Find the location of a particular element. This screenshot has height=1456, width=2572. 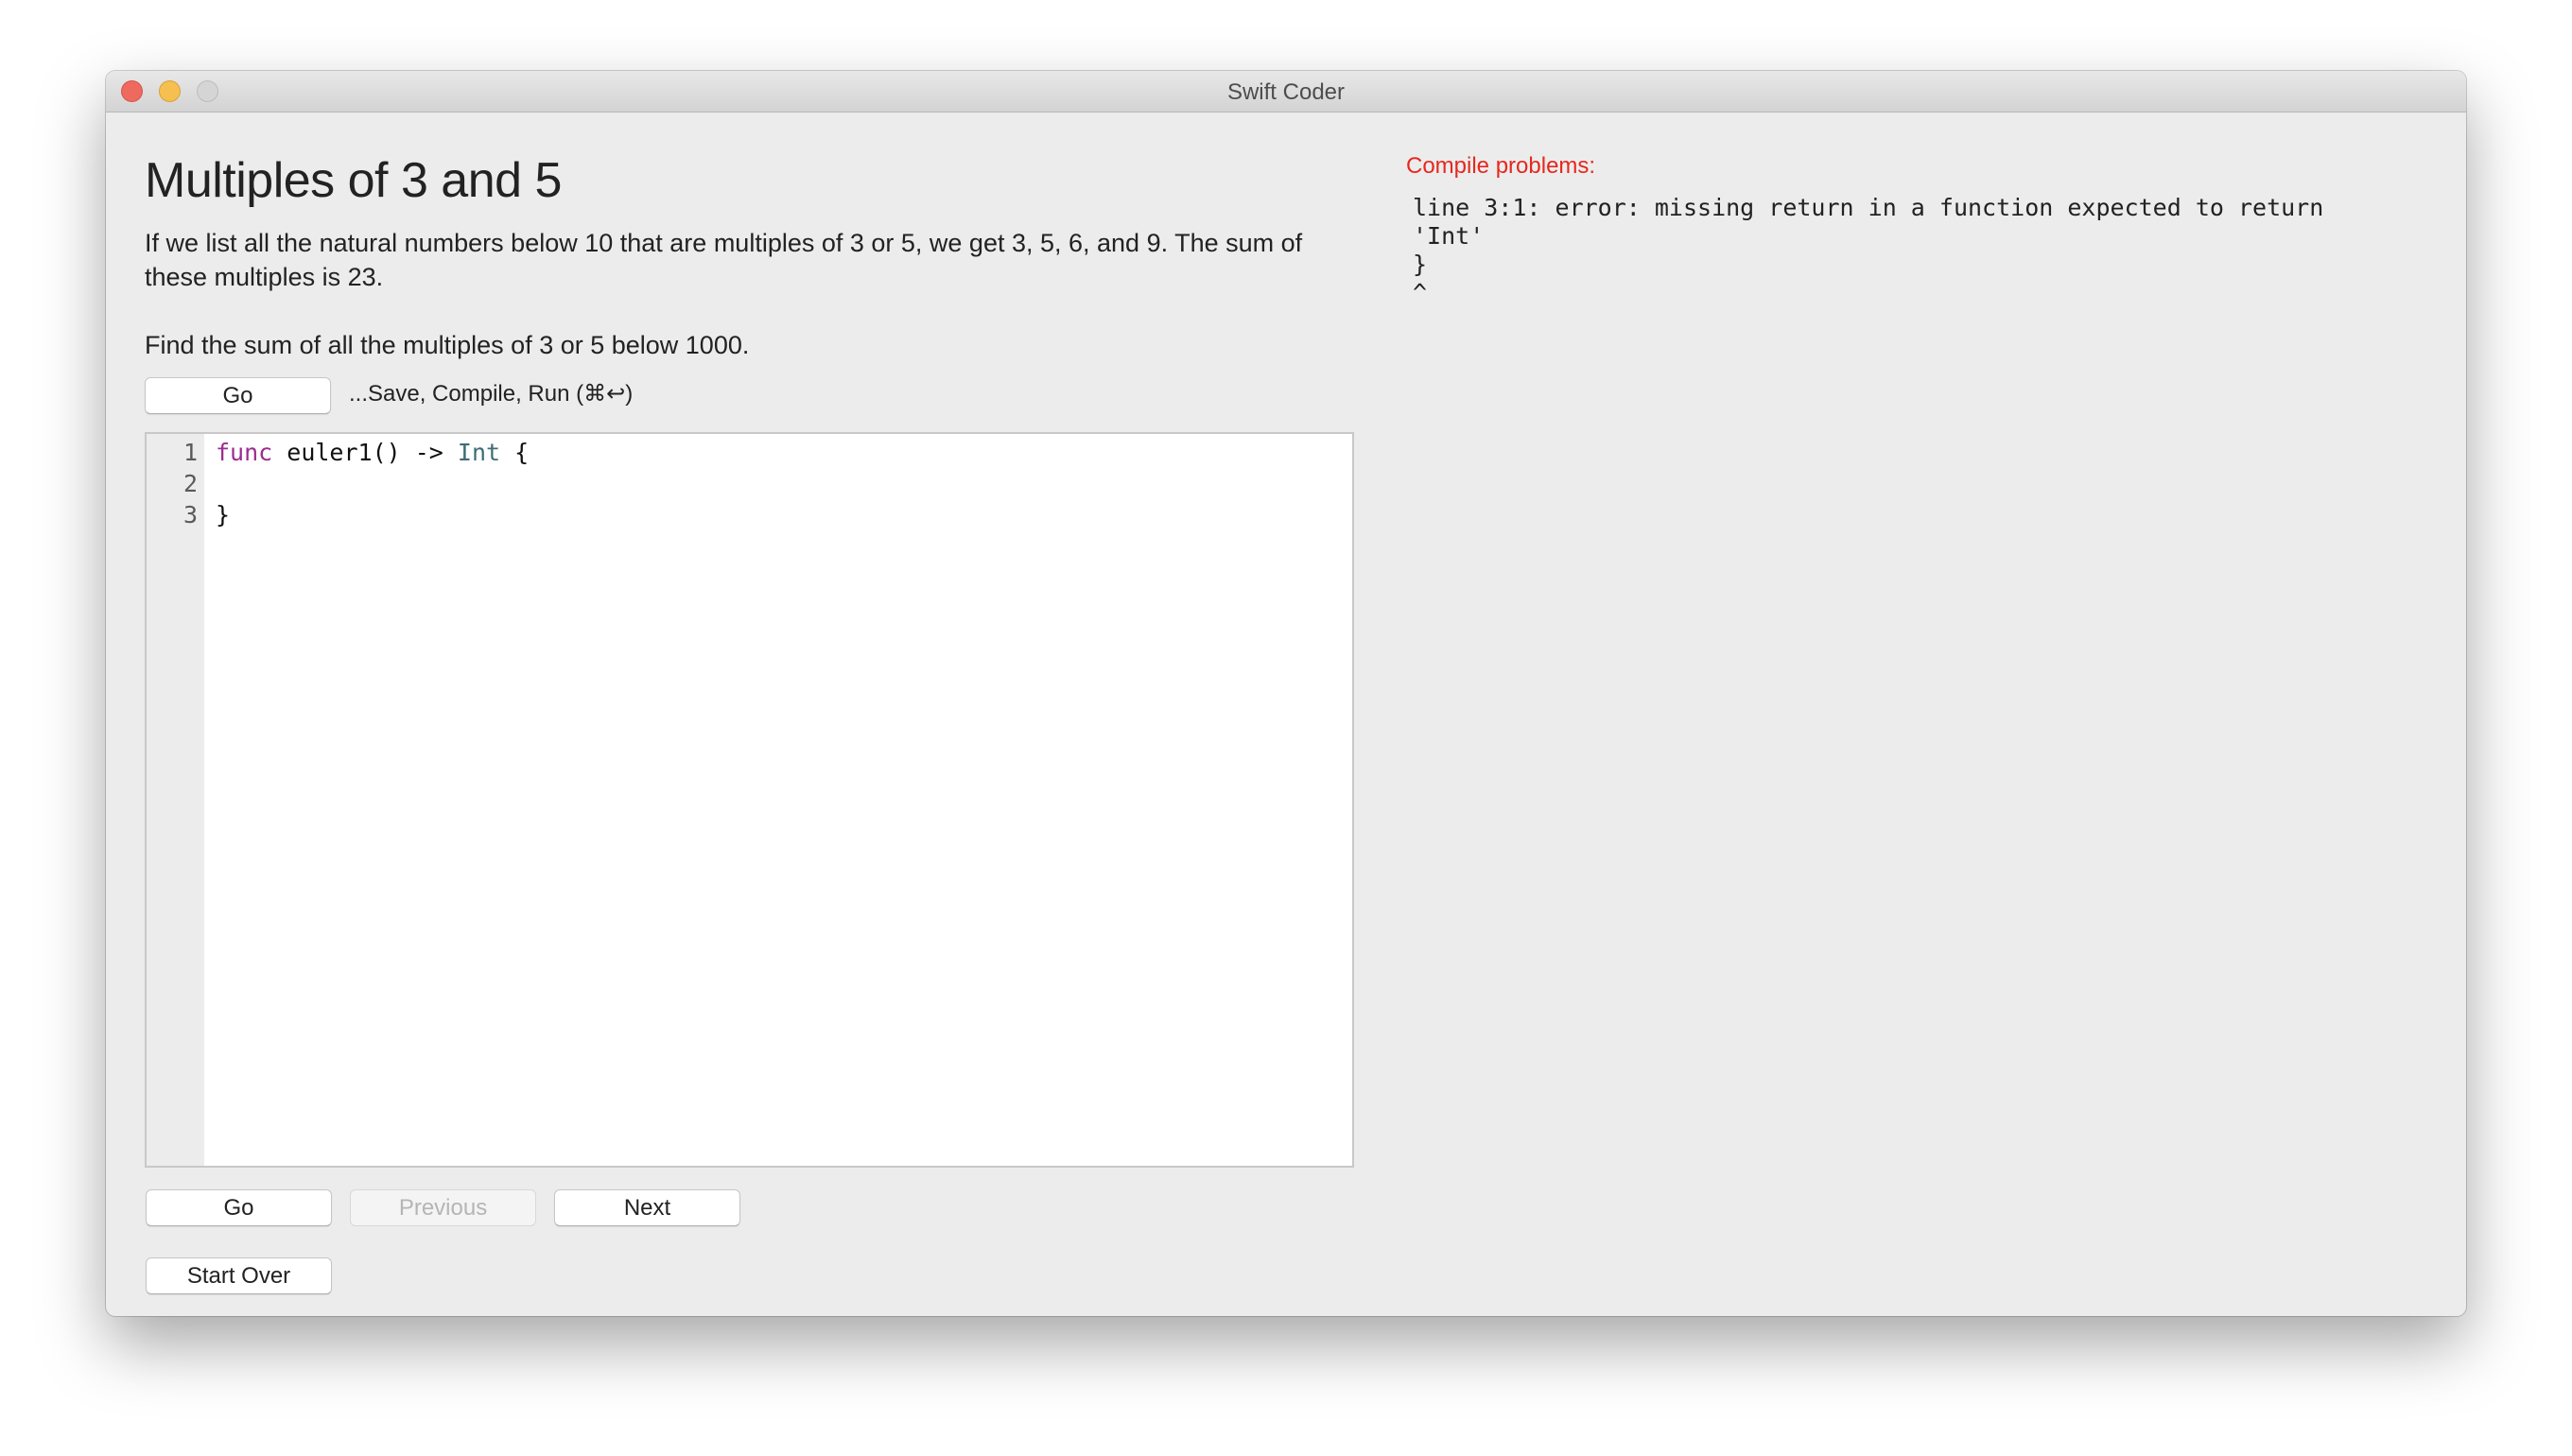

go-button: Go is located at coordinates (239, 1207).